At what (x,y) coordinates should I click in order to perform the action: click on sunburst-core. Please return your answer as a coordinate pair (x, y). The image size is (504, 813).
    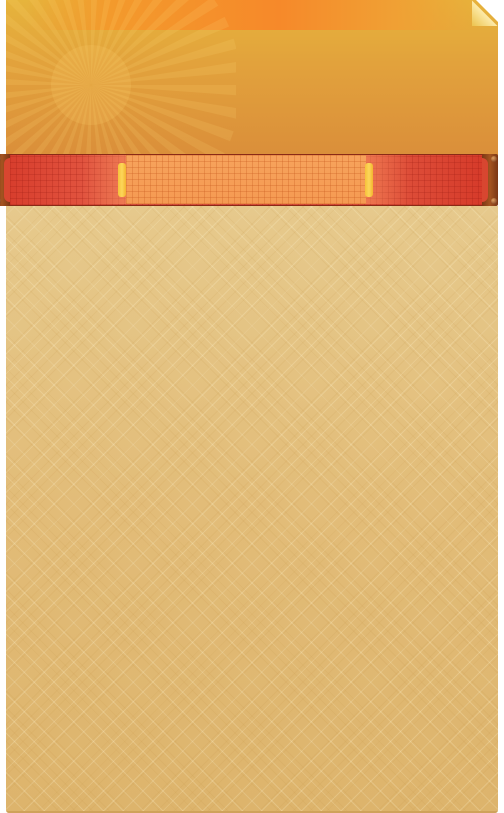
    Looking at the image, I should click on (91, 85).